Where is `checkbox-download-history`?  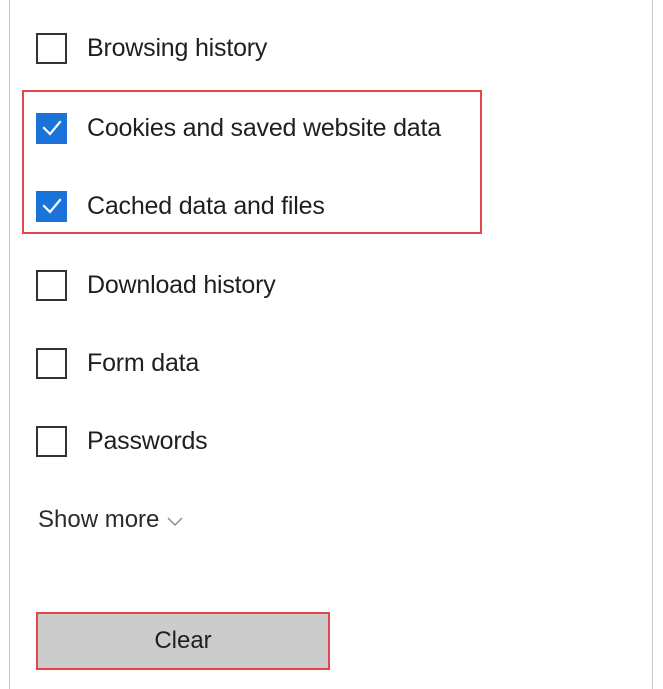 checkbox-download-history is located at coordinates (51, 285).